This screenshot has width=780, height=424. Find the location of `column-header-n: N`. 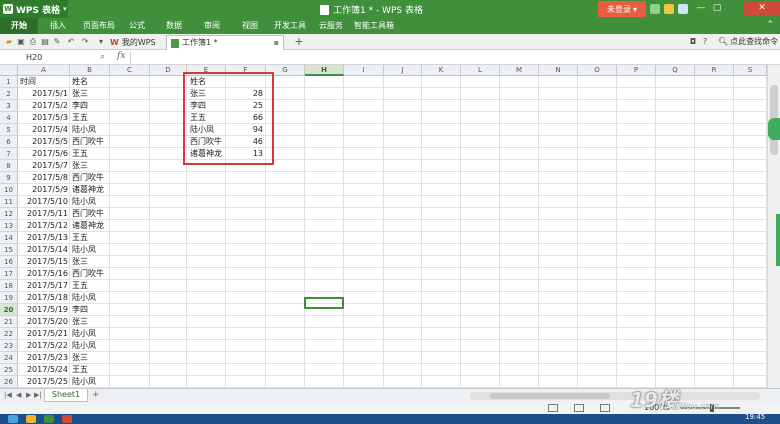

column-header-n: N is located at coordinates (558, 70).